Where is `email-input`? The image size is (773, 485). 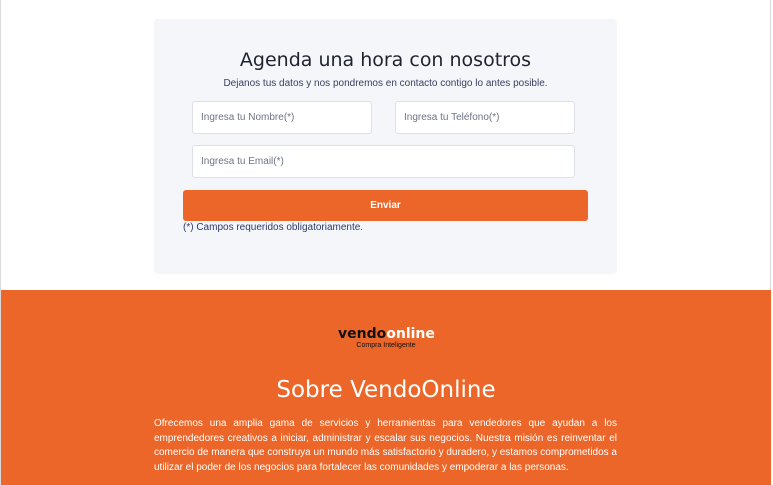 email-input is located at coordinates (383, 161).